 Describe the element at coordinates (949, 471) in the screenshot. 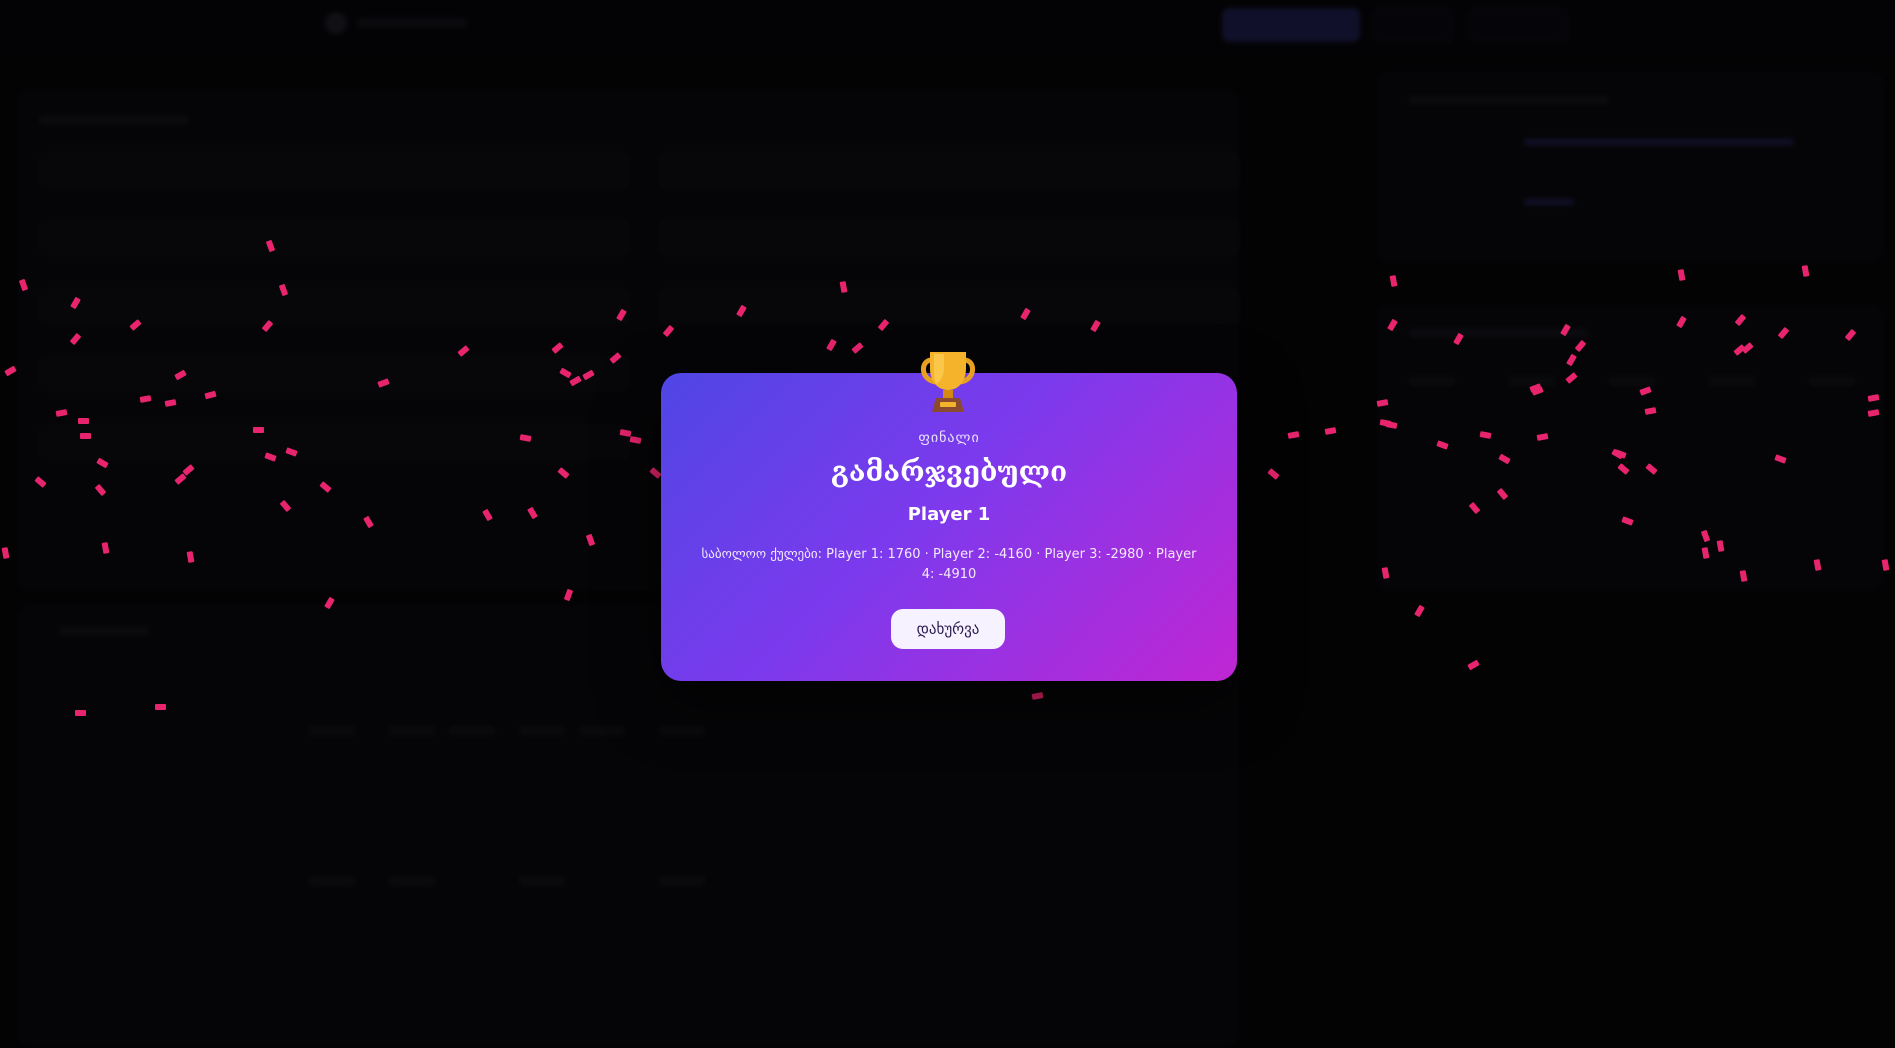

I see `modal-title: გამარჯვებული` at that location.